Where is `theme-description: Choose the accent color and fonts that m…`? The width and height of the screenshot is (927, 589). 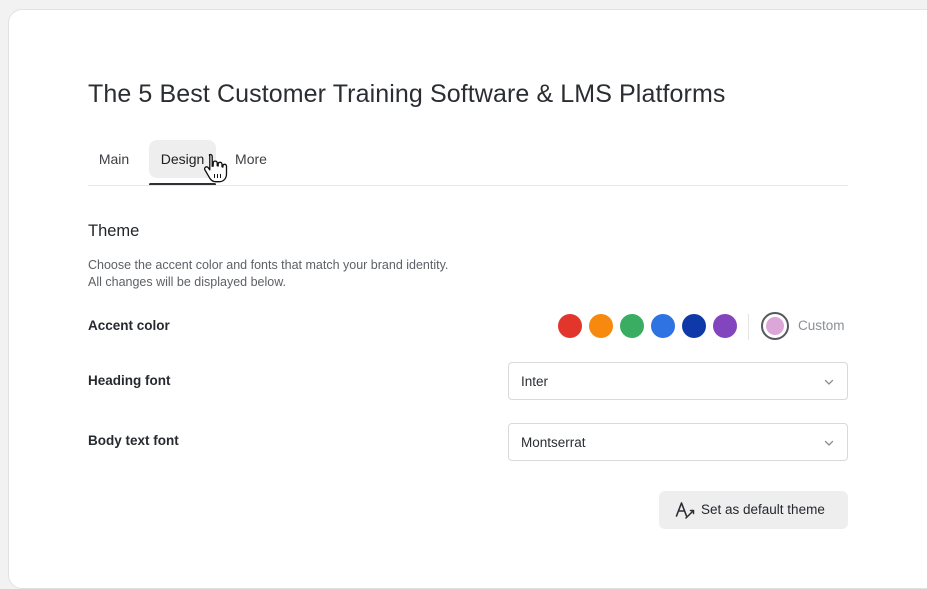 theme-description: Choose the accent color and fonts that m… is located at coordinates (268, 274).